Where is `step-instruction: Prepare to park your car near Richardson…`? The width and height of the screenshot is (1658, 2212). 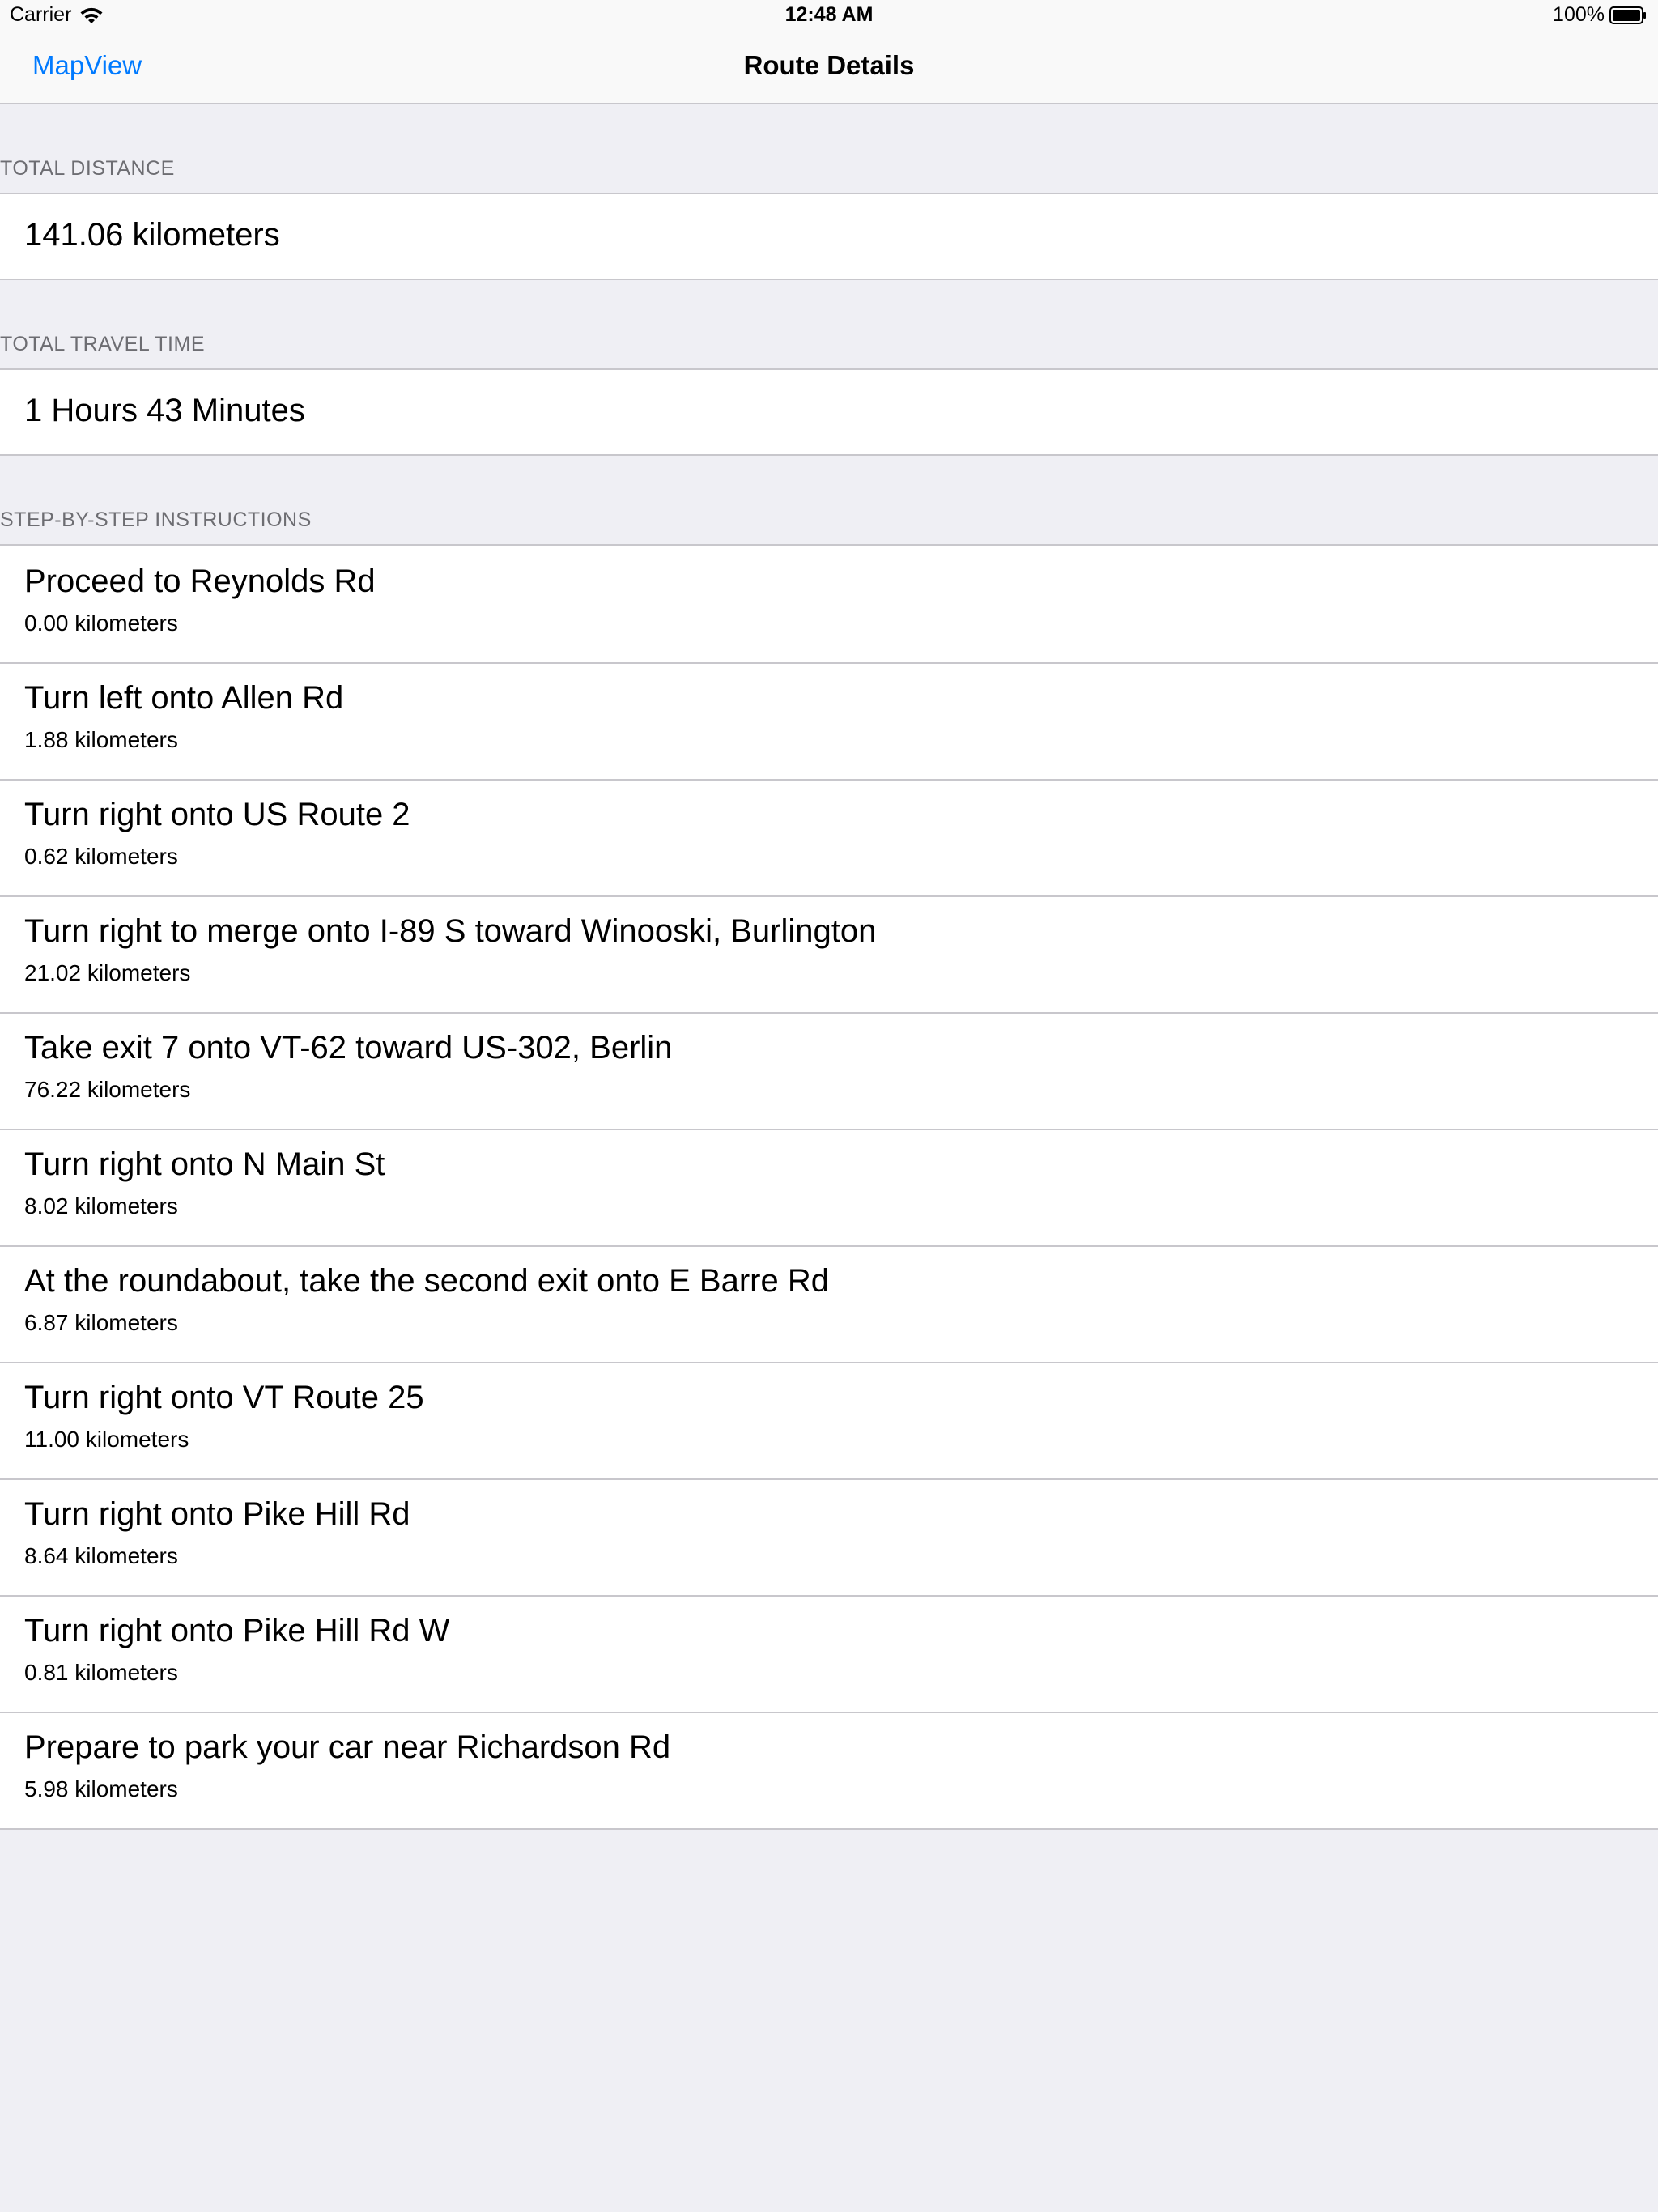 step-instruction: Prepare to park your car near Richardson… is located at coordinates (347, 1747).